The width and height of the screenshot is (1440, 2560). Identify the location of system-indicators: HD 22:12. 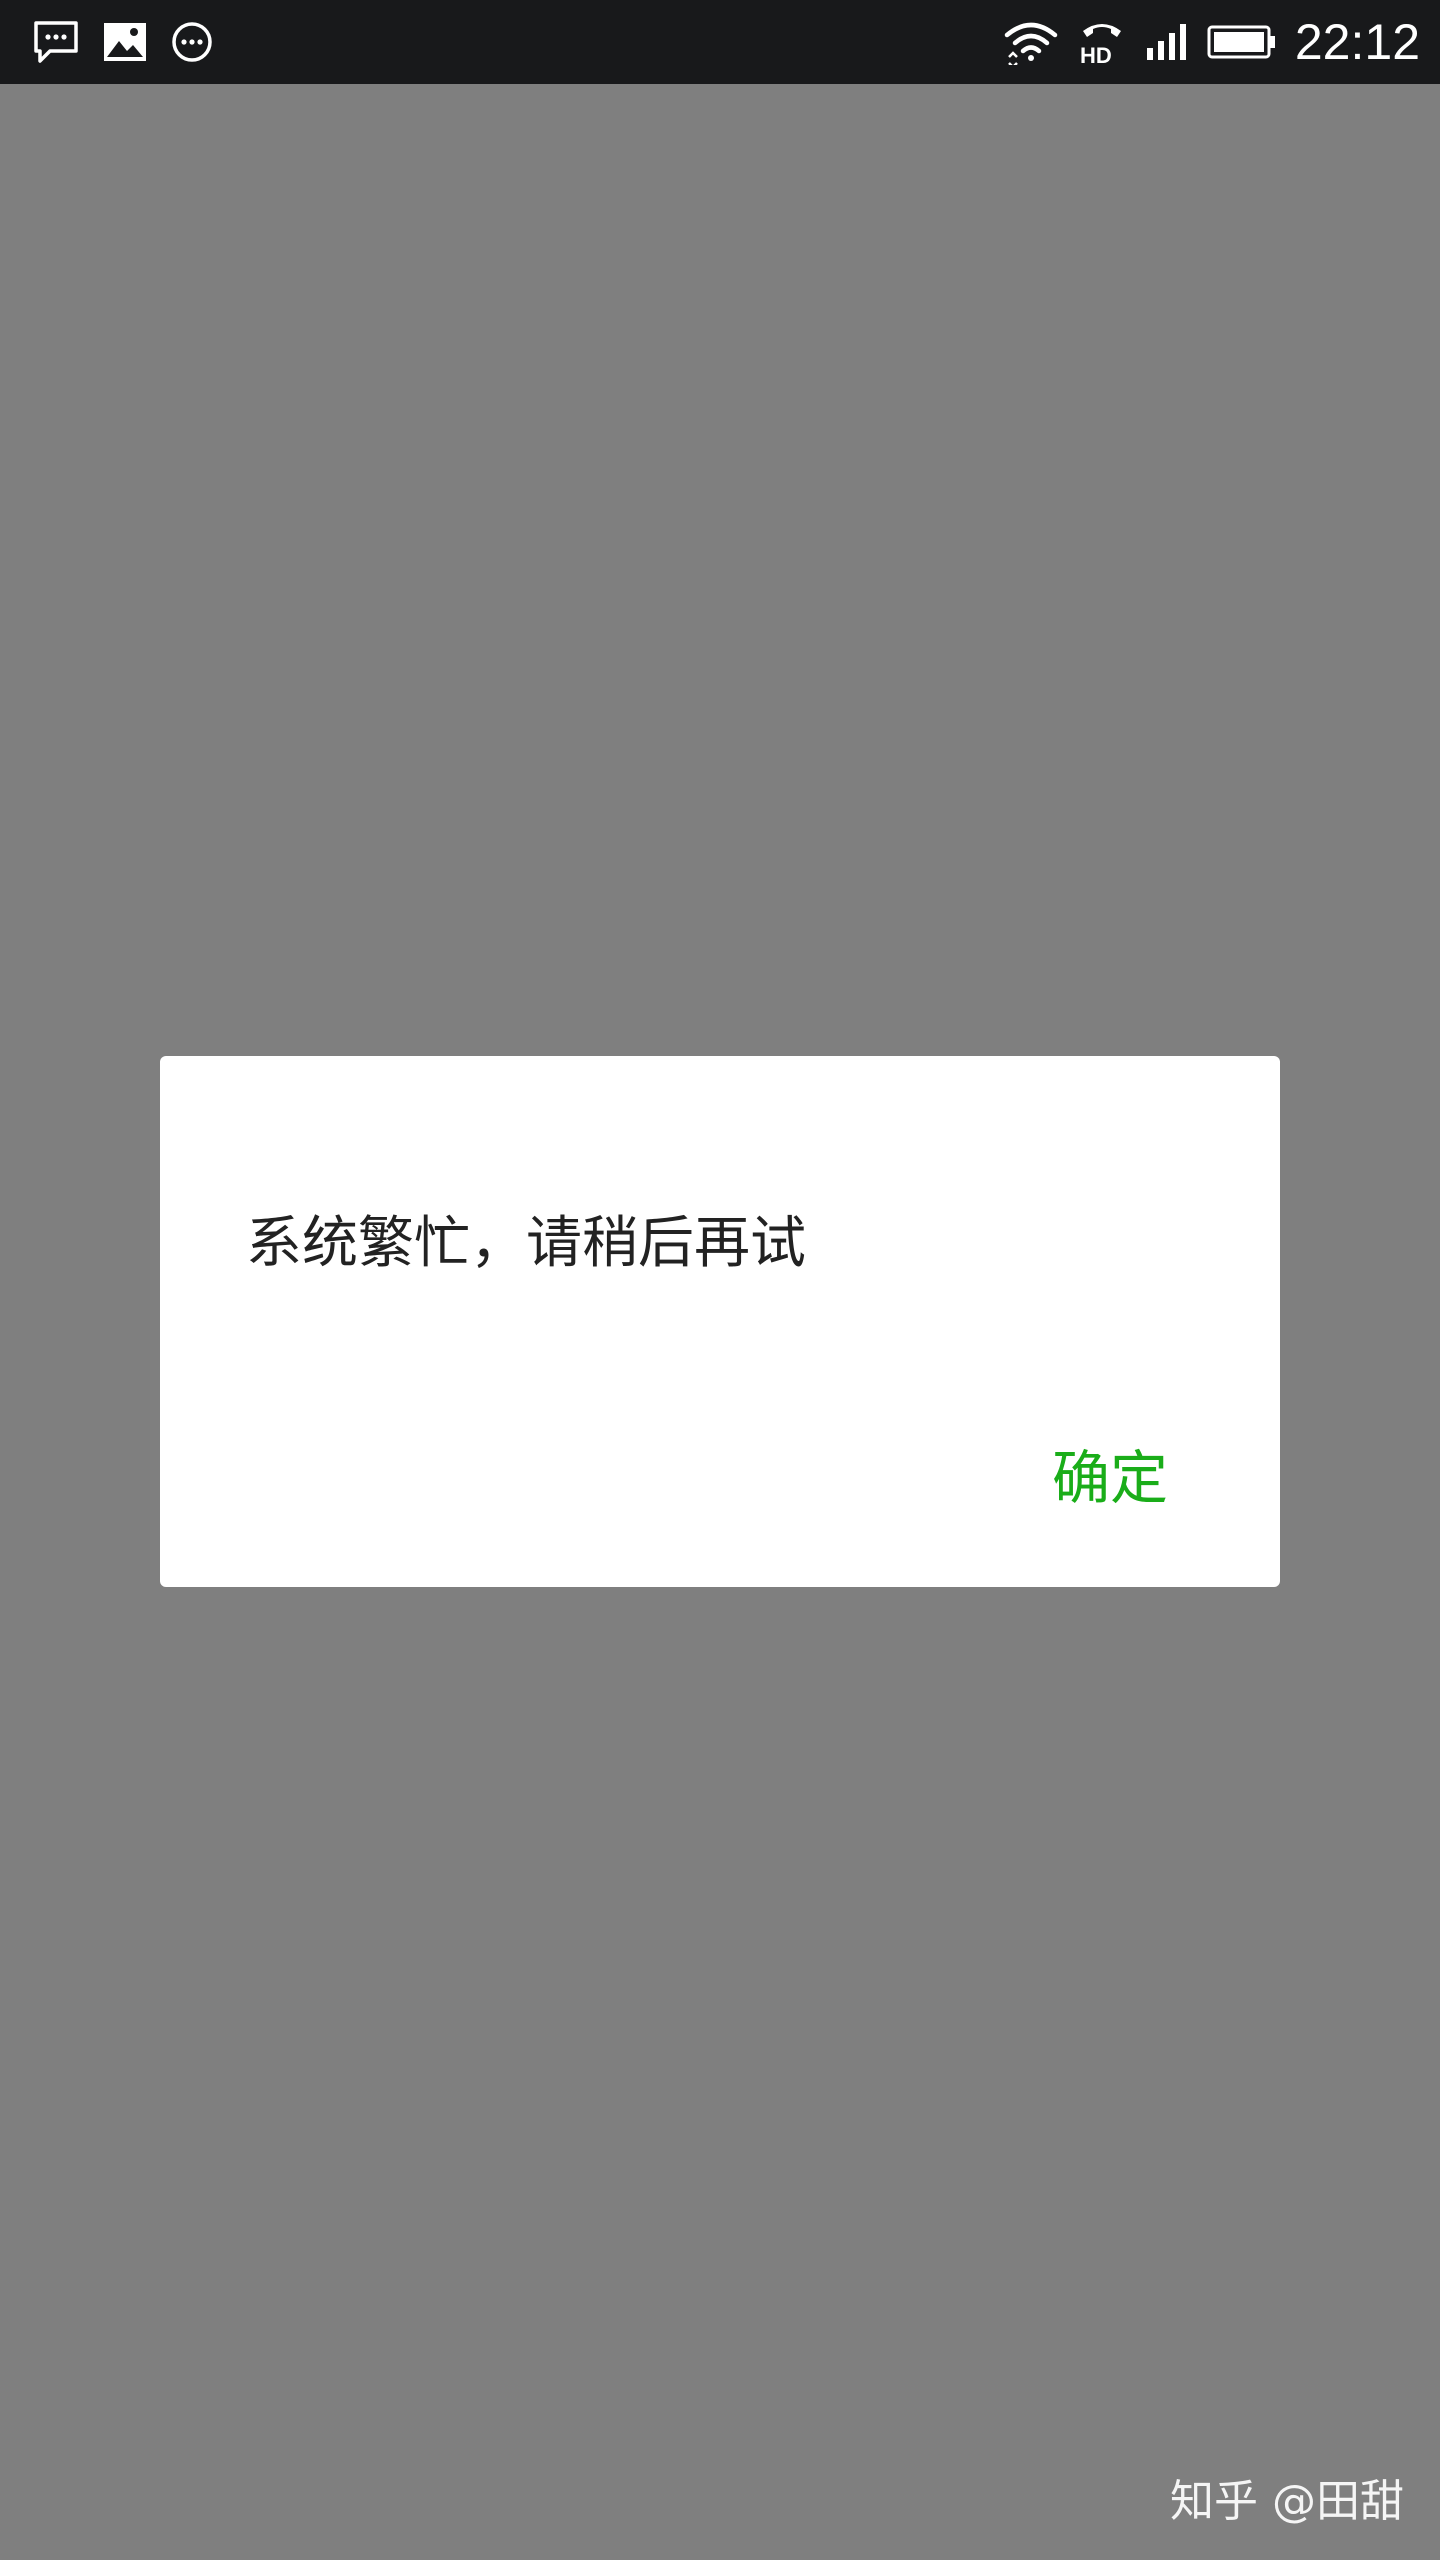
(1211, 42).